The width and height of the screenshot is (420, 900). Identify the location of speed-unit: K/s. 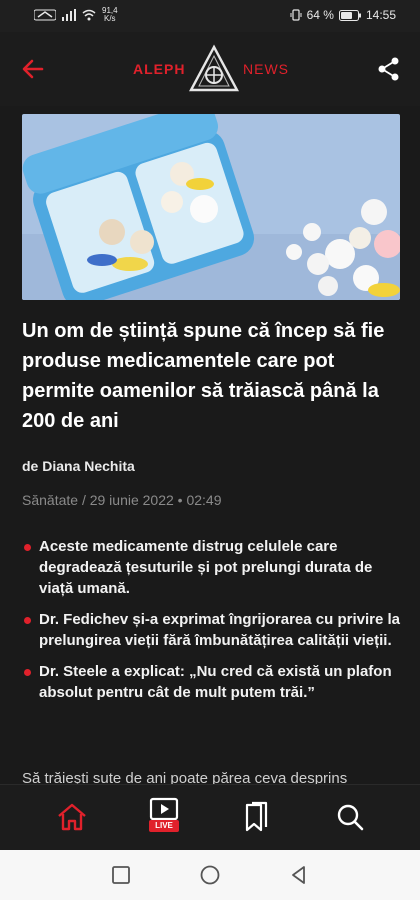
(110, 18).